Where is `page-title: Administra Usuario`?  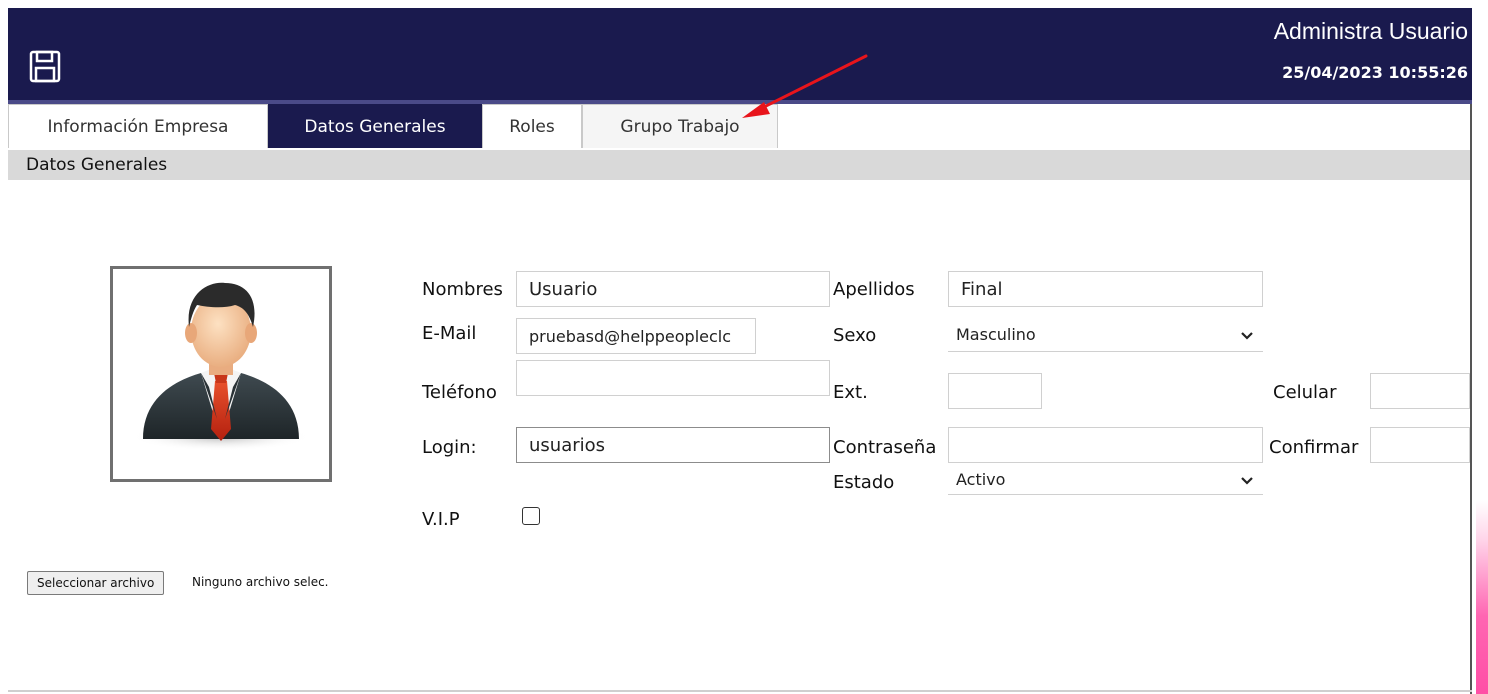 page-title: Administra Usuario is located at coordinates (1370, 31).